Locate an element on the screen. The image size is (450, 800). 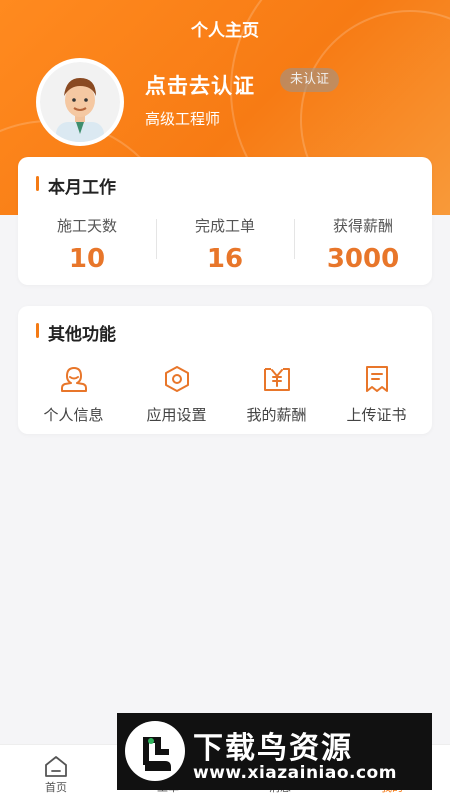
function-label: 我的薪酬 is located at coordinates (276, 415).